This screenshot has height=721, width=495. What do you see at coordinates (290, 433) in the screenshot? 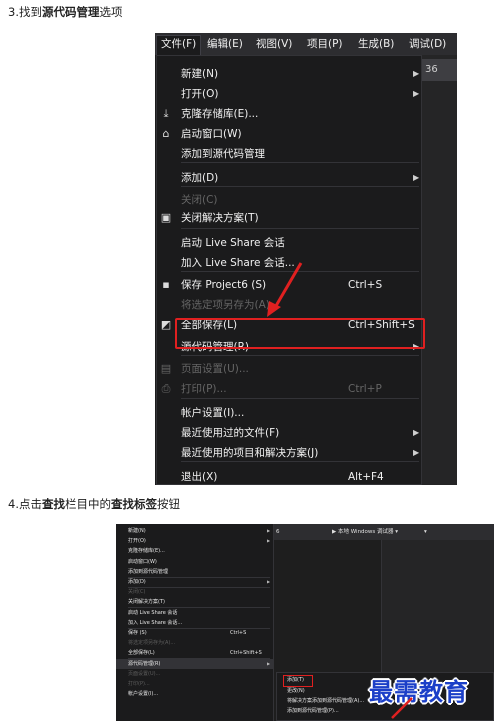
I see `menu-item-18: 最近使用过的文件(F) ▶` at bounding box center [290, 433].